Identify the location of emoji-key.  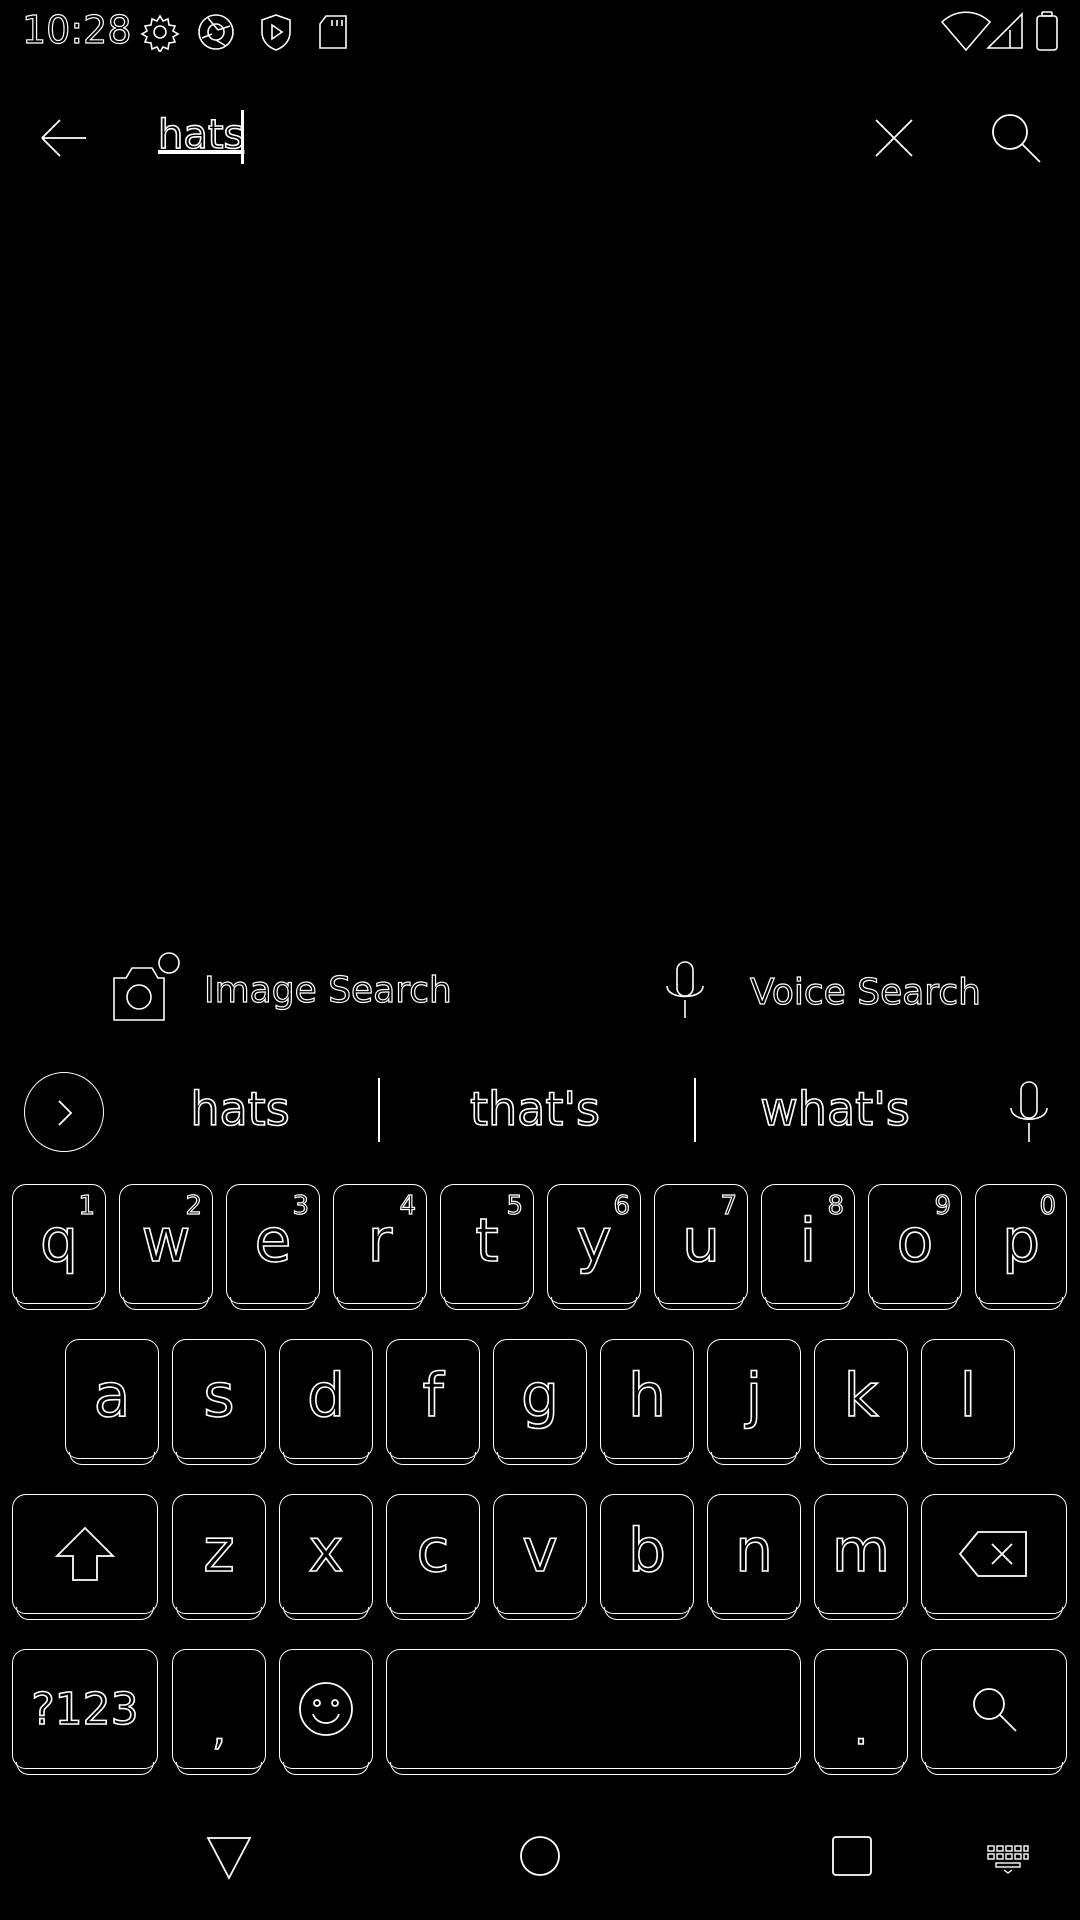
(326, 1712).